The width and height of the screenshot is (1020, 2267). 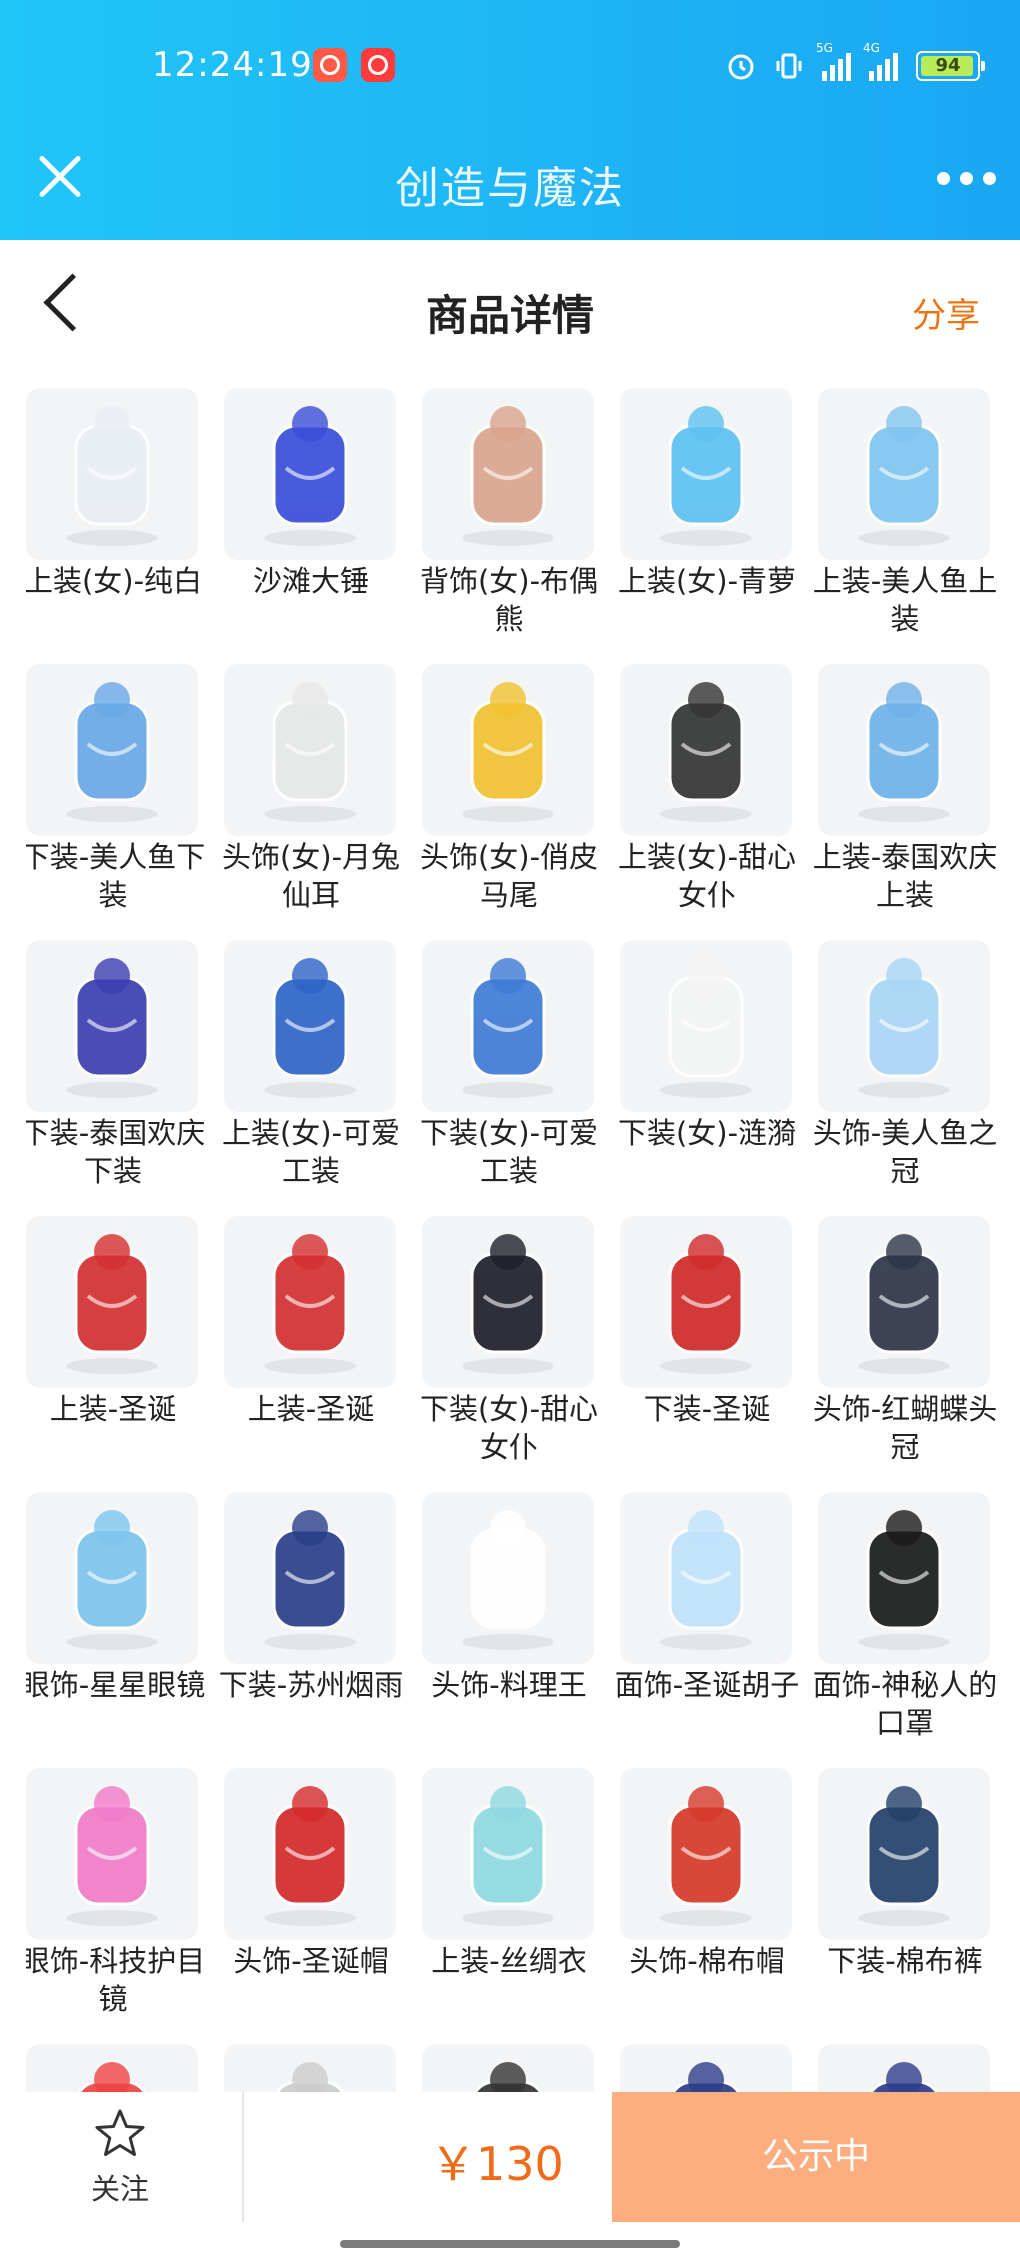 I want to click on app-title: 创造与魔法, so click(x=510, y=188).